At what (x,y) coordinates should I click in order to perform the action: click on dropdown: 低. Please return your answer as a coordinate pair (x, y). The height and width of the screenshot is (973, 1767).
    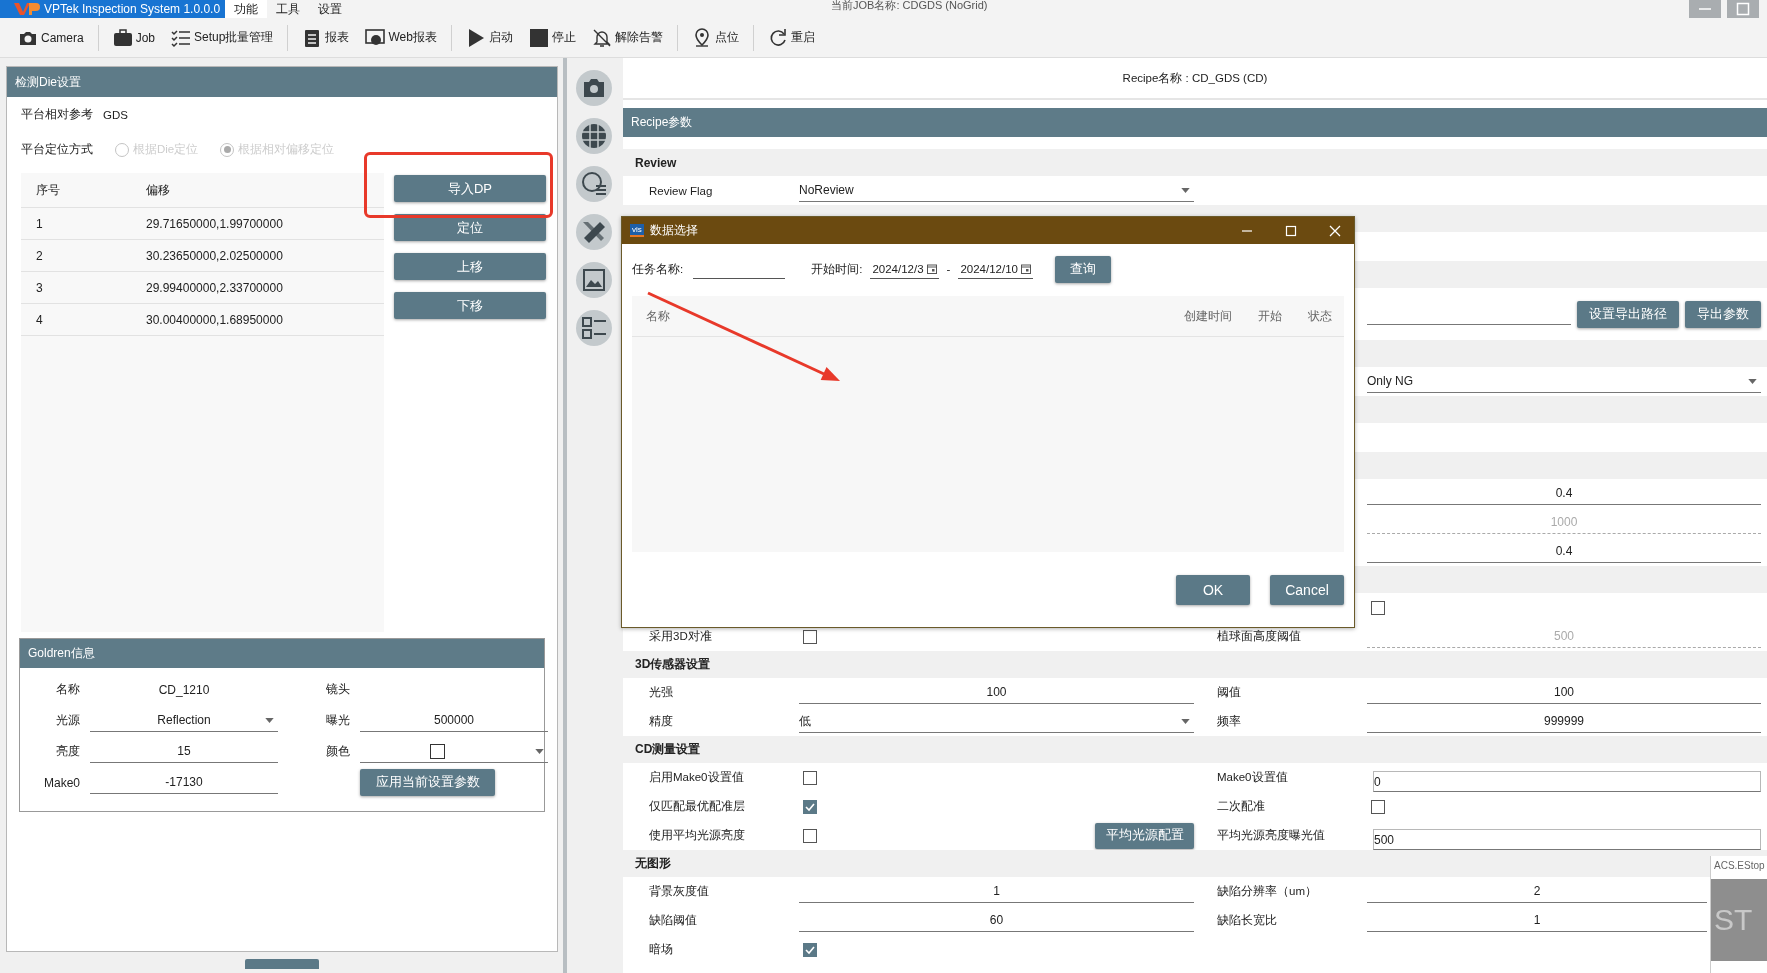
    Looking at the image, I should click on (996, 721).